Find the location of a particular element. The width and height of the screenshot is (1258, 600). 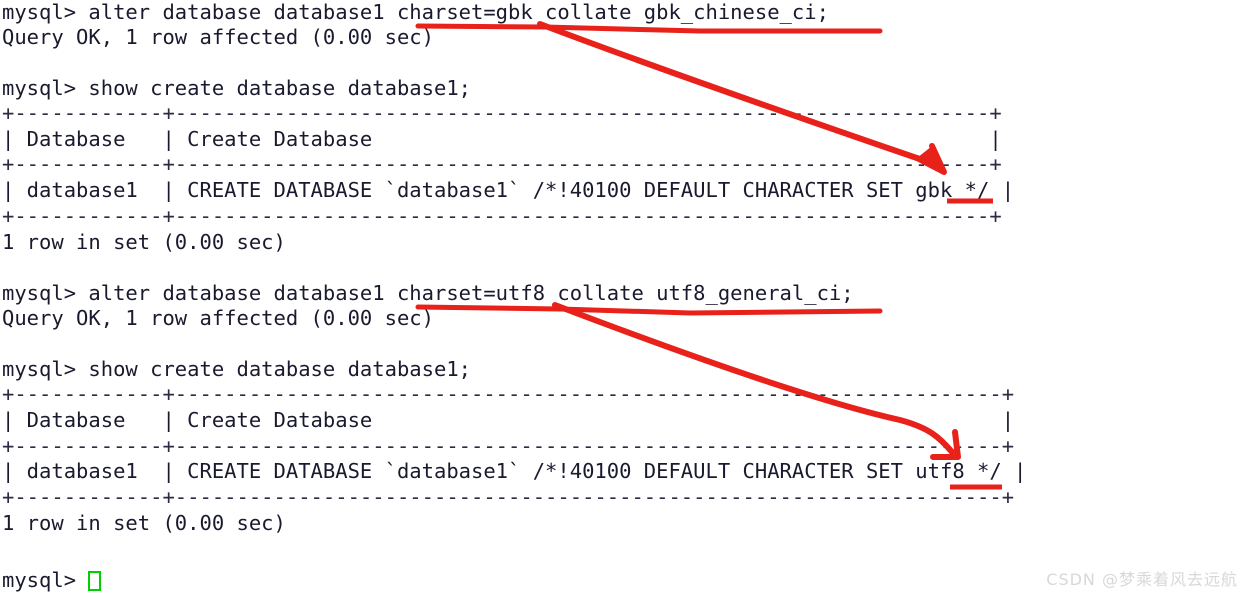

terminal-line-cmd-show-gbk: mysql> show create database database1; is located at coordinates (236, 88).